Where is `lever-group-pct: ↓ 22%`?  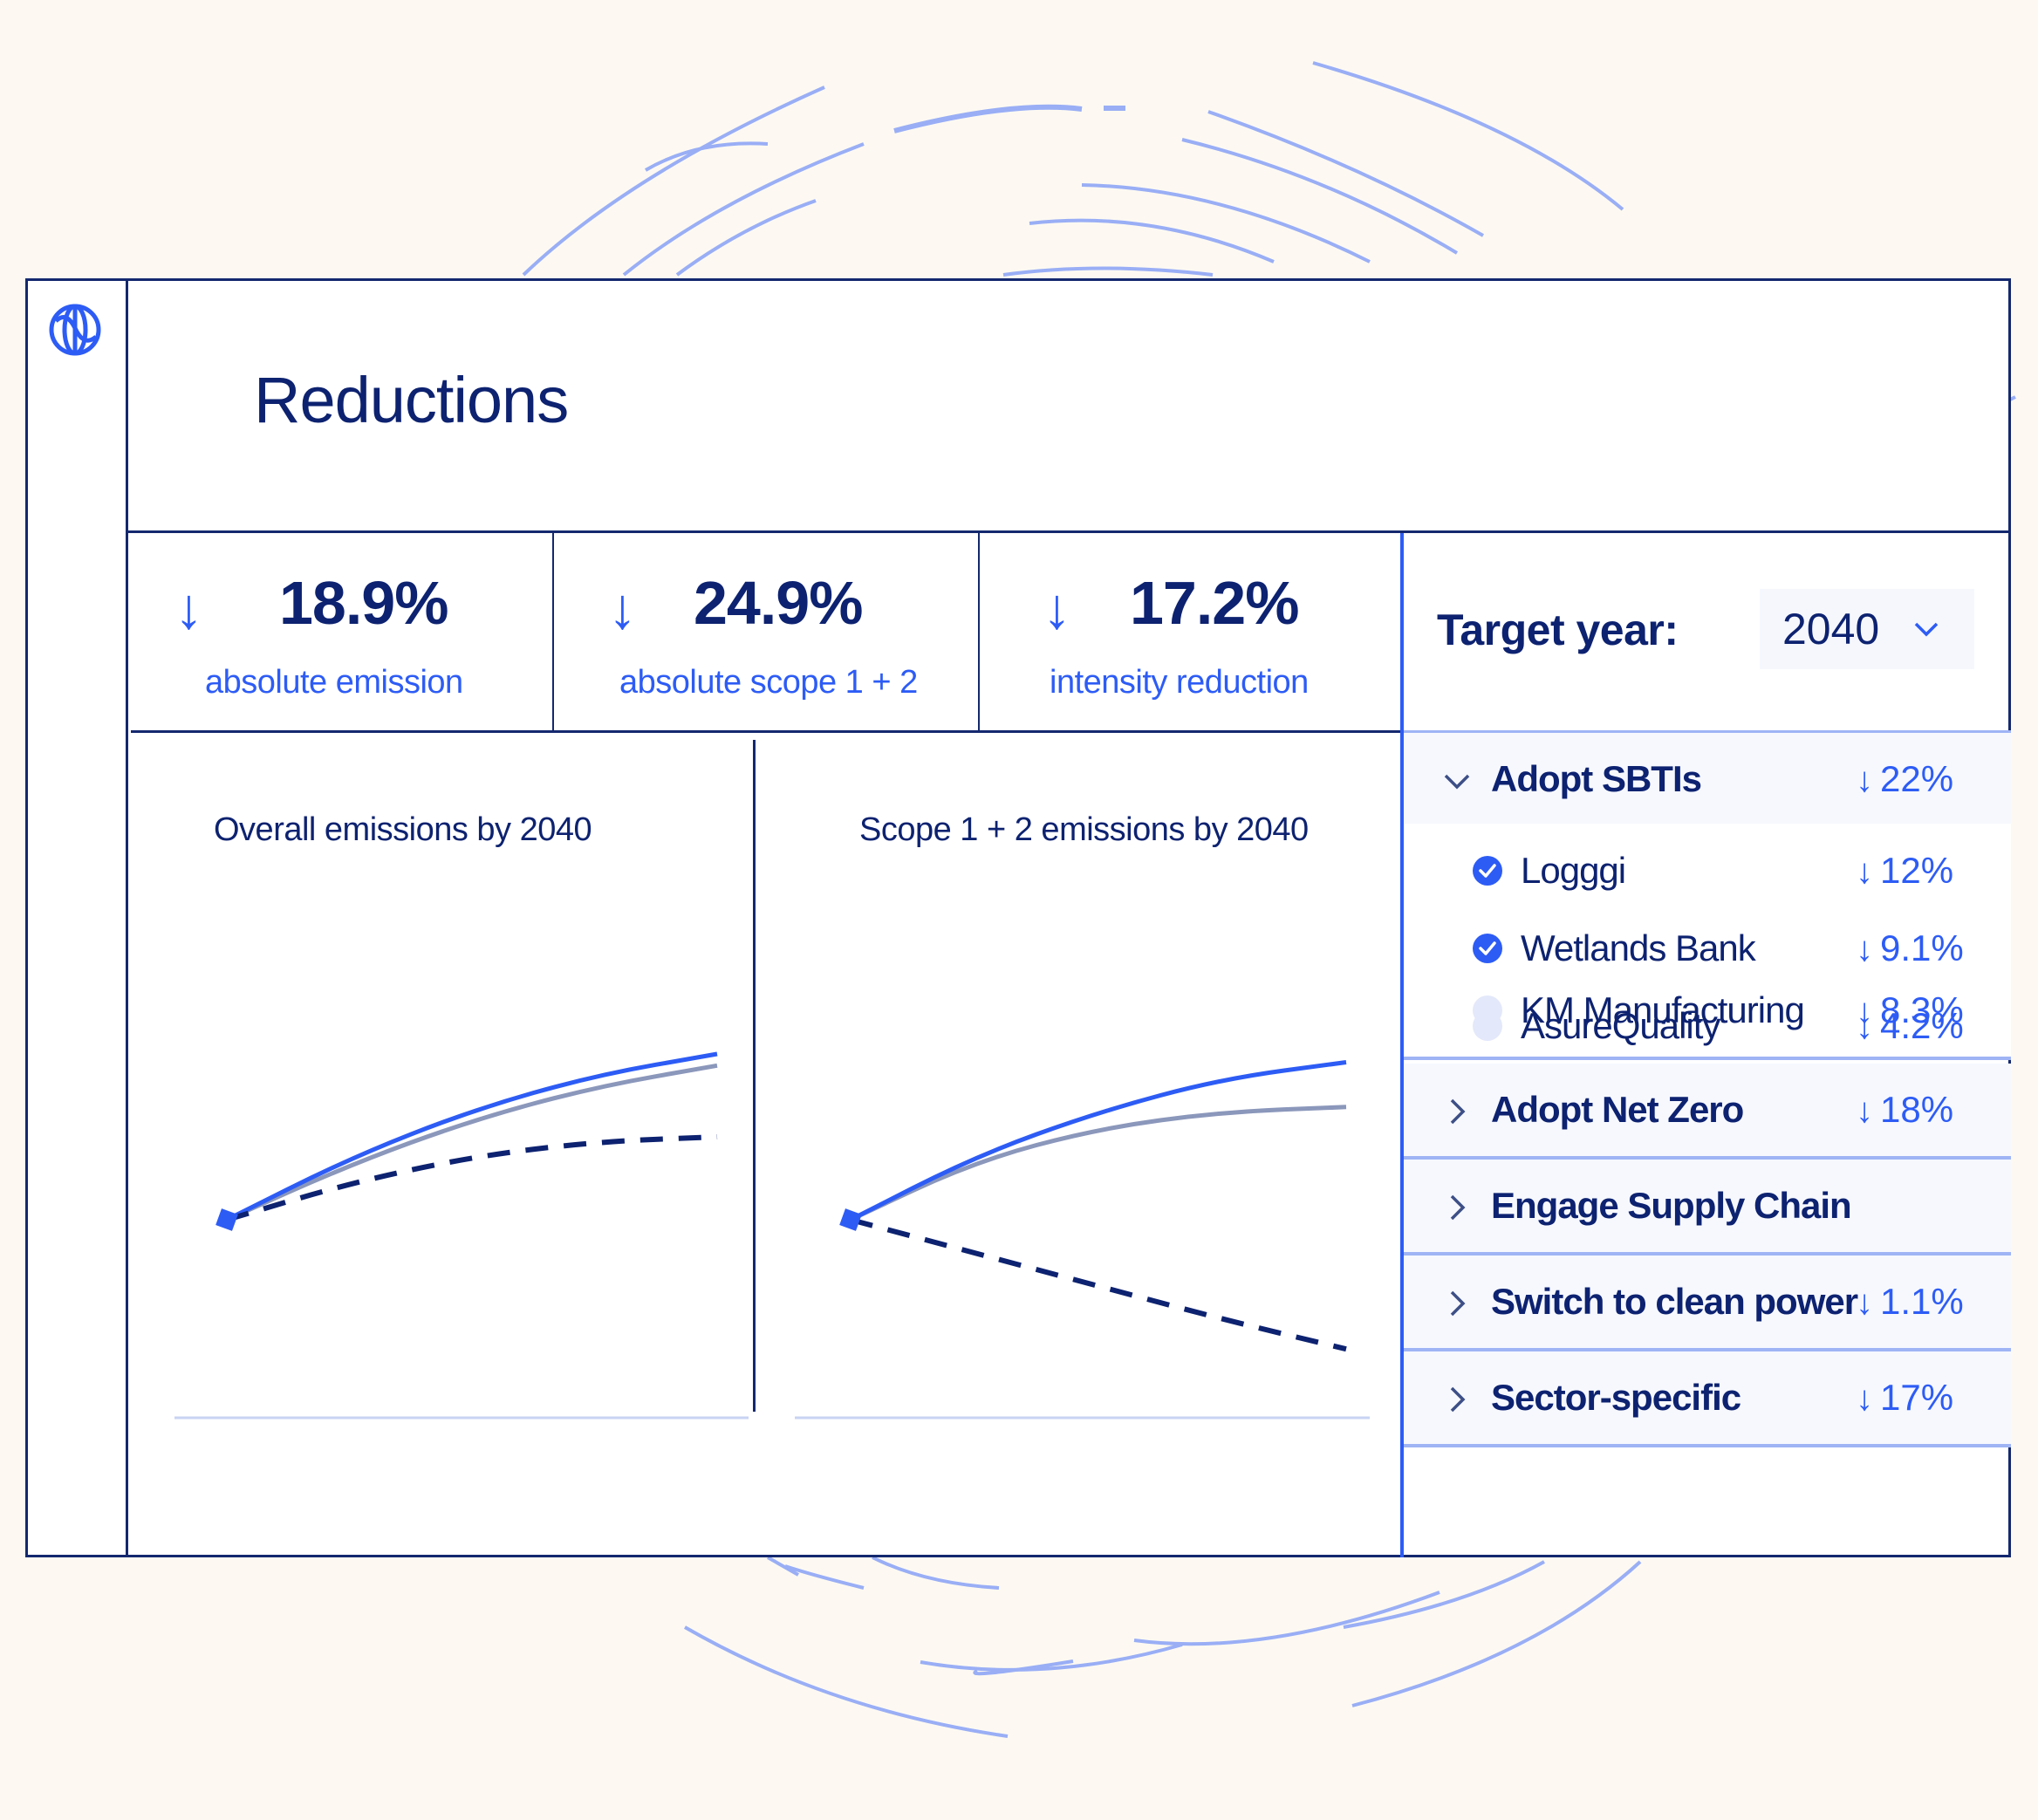
lever-group-pct: ↓ 22% is located at coordinates (1904, 779).